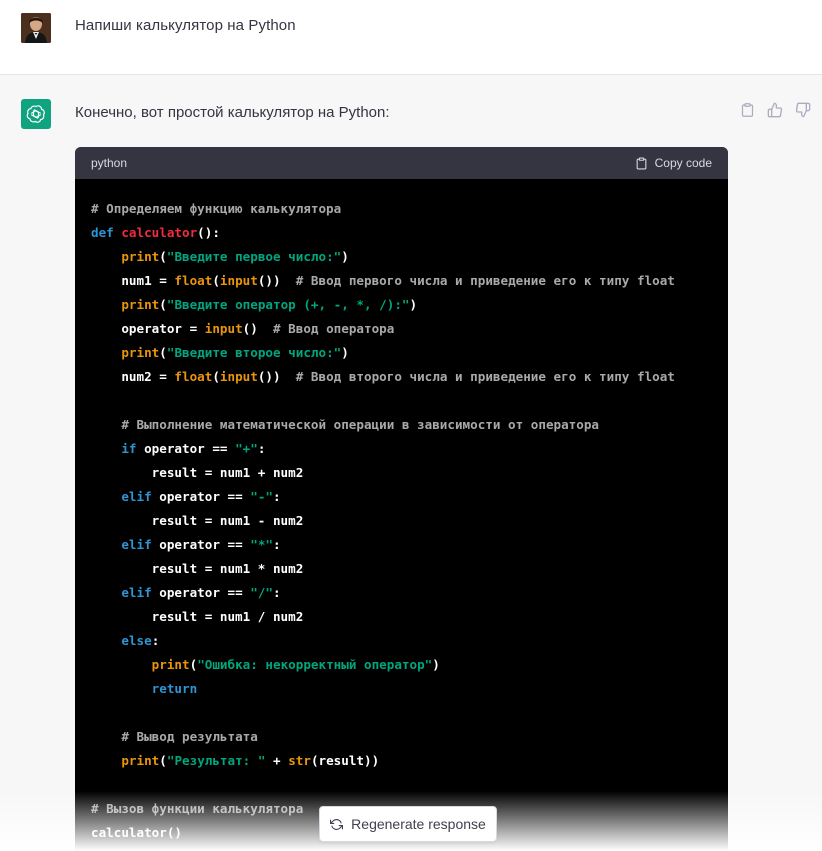 This screenshot has width=822, height=851. What do you see at coordinates (254, 256) in the screenshot?
I see `code-token: "Введите первое число:"` at bounding box center [254, 256].